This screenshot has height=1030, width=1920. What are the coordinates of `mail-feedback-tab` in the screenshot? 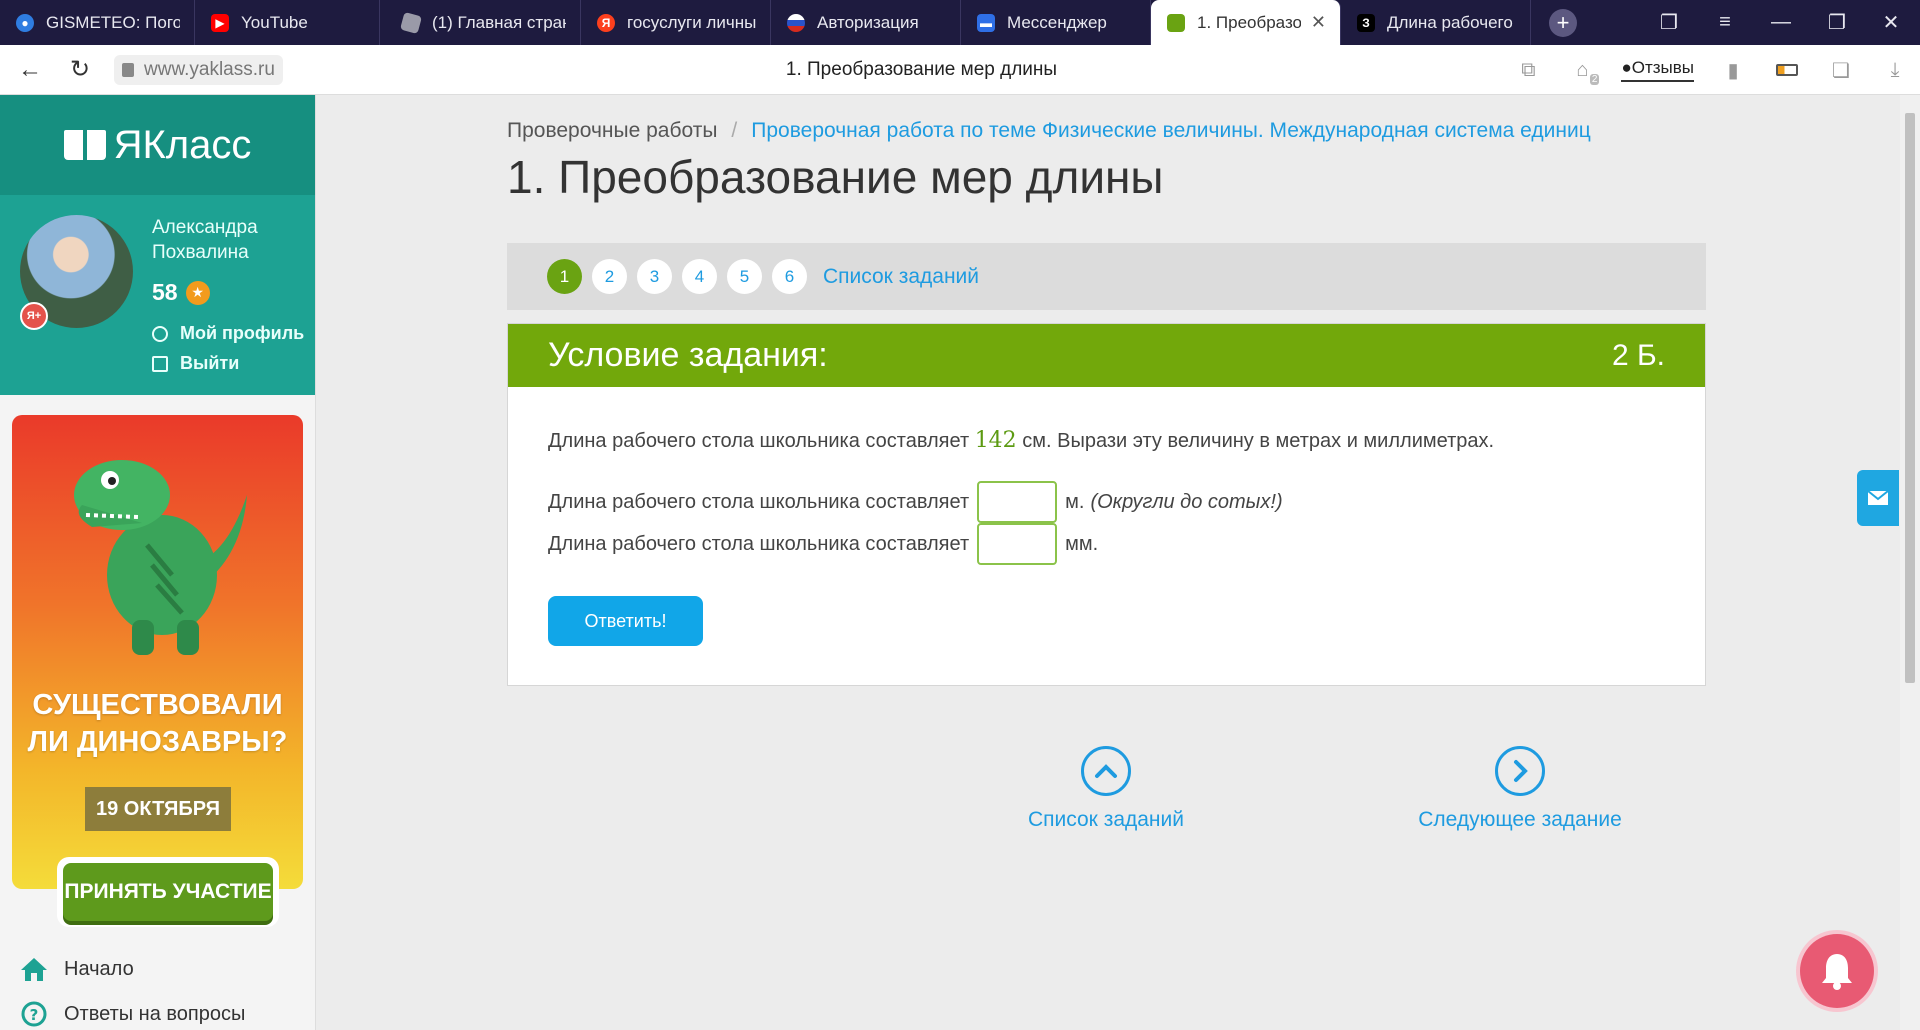 It's located at (1878, 498).